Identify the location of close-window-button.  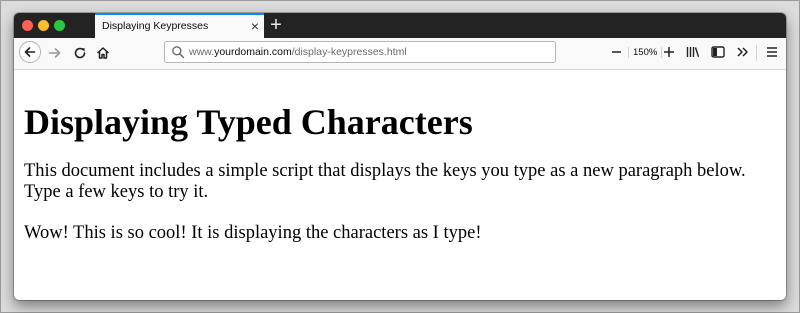
(27, 25).